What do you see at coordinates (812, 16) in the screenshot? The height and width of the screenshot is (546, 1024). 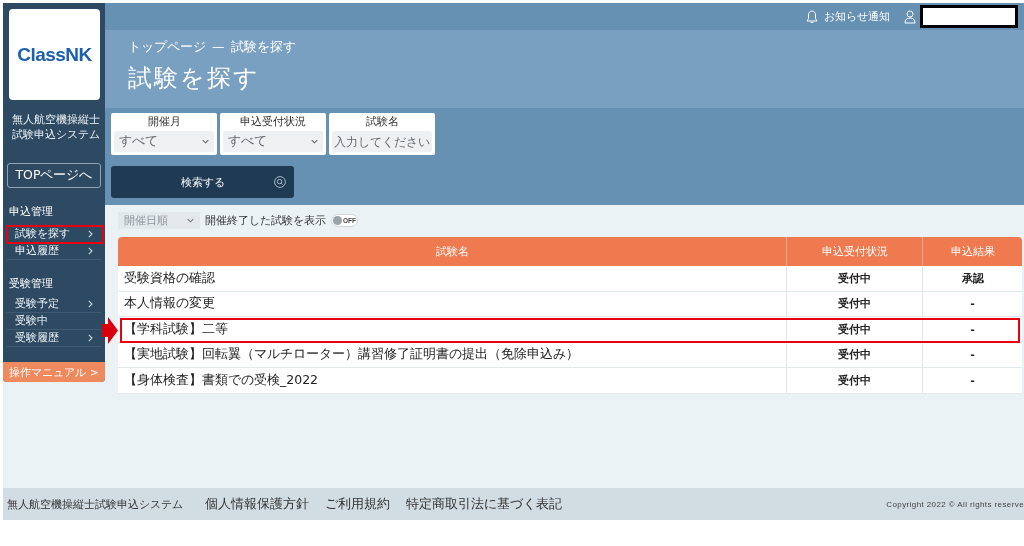 I see `bell-icon` at bounding box center [812, 16].